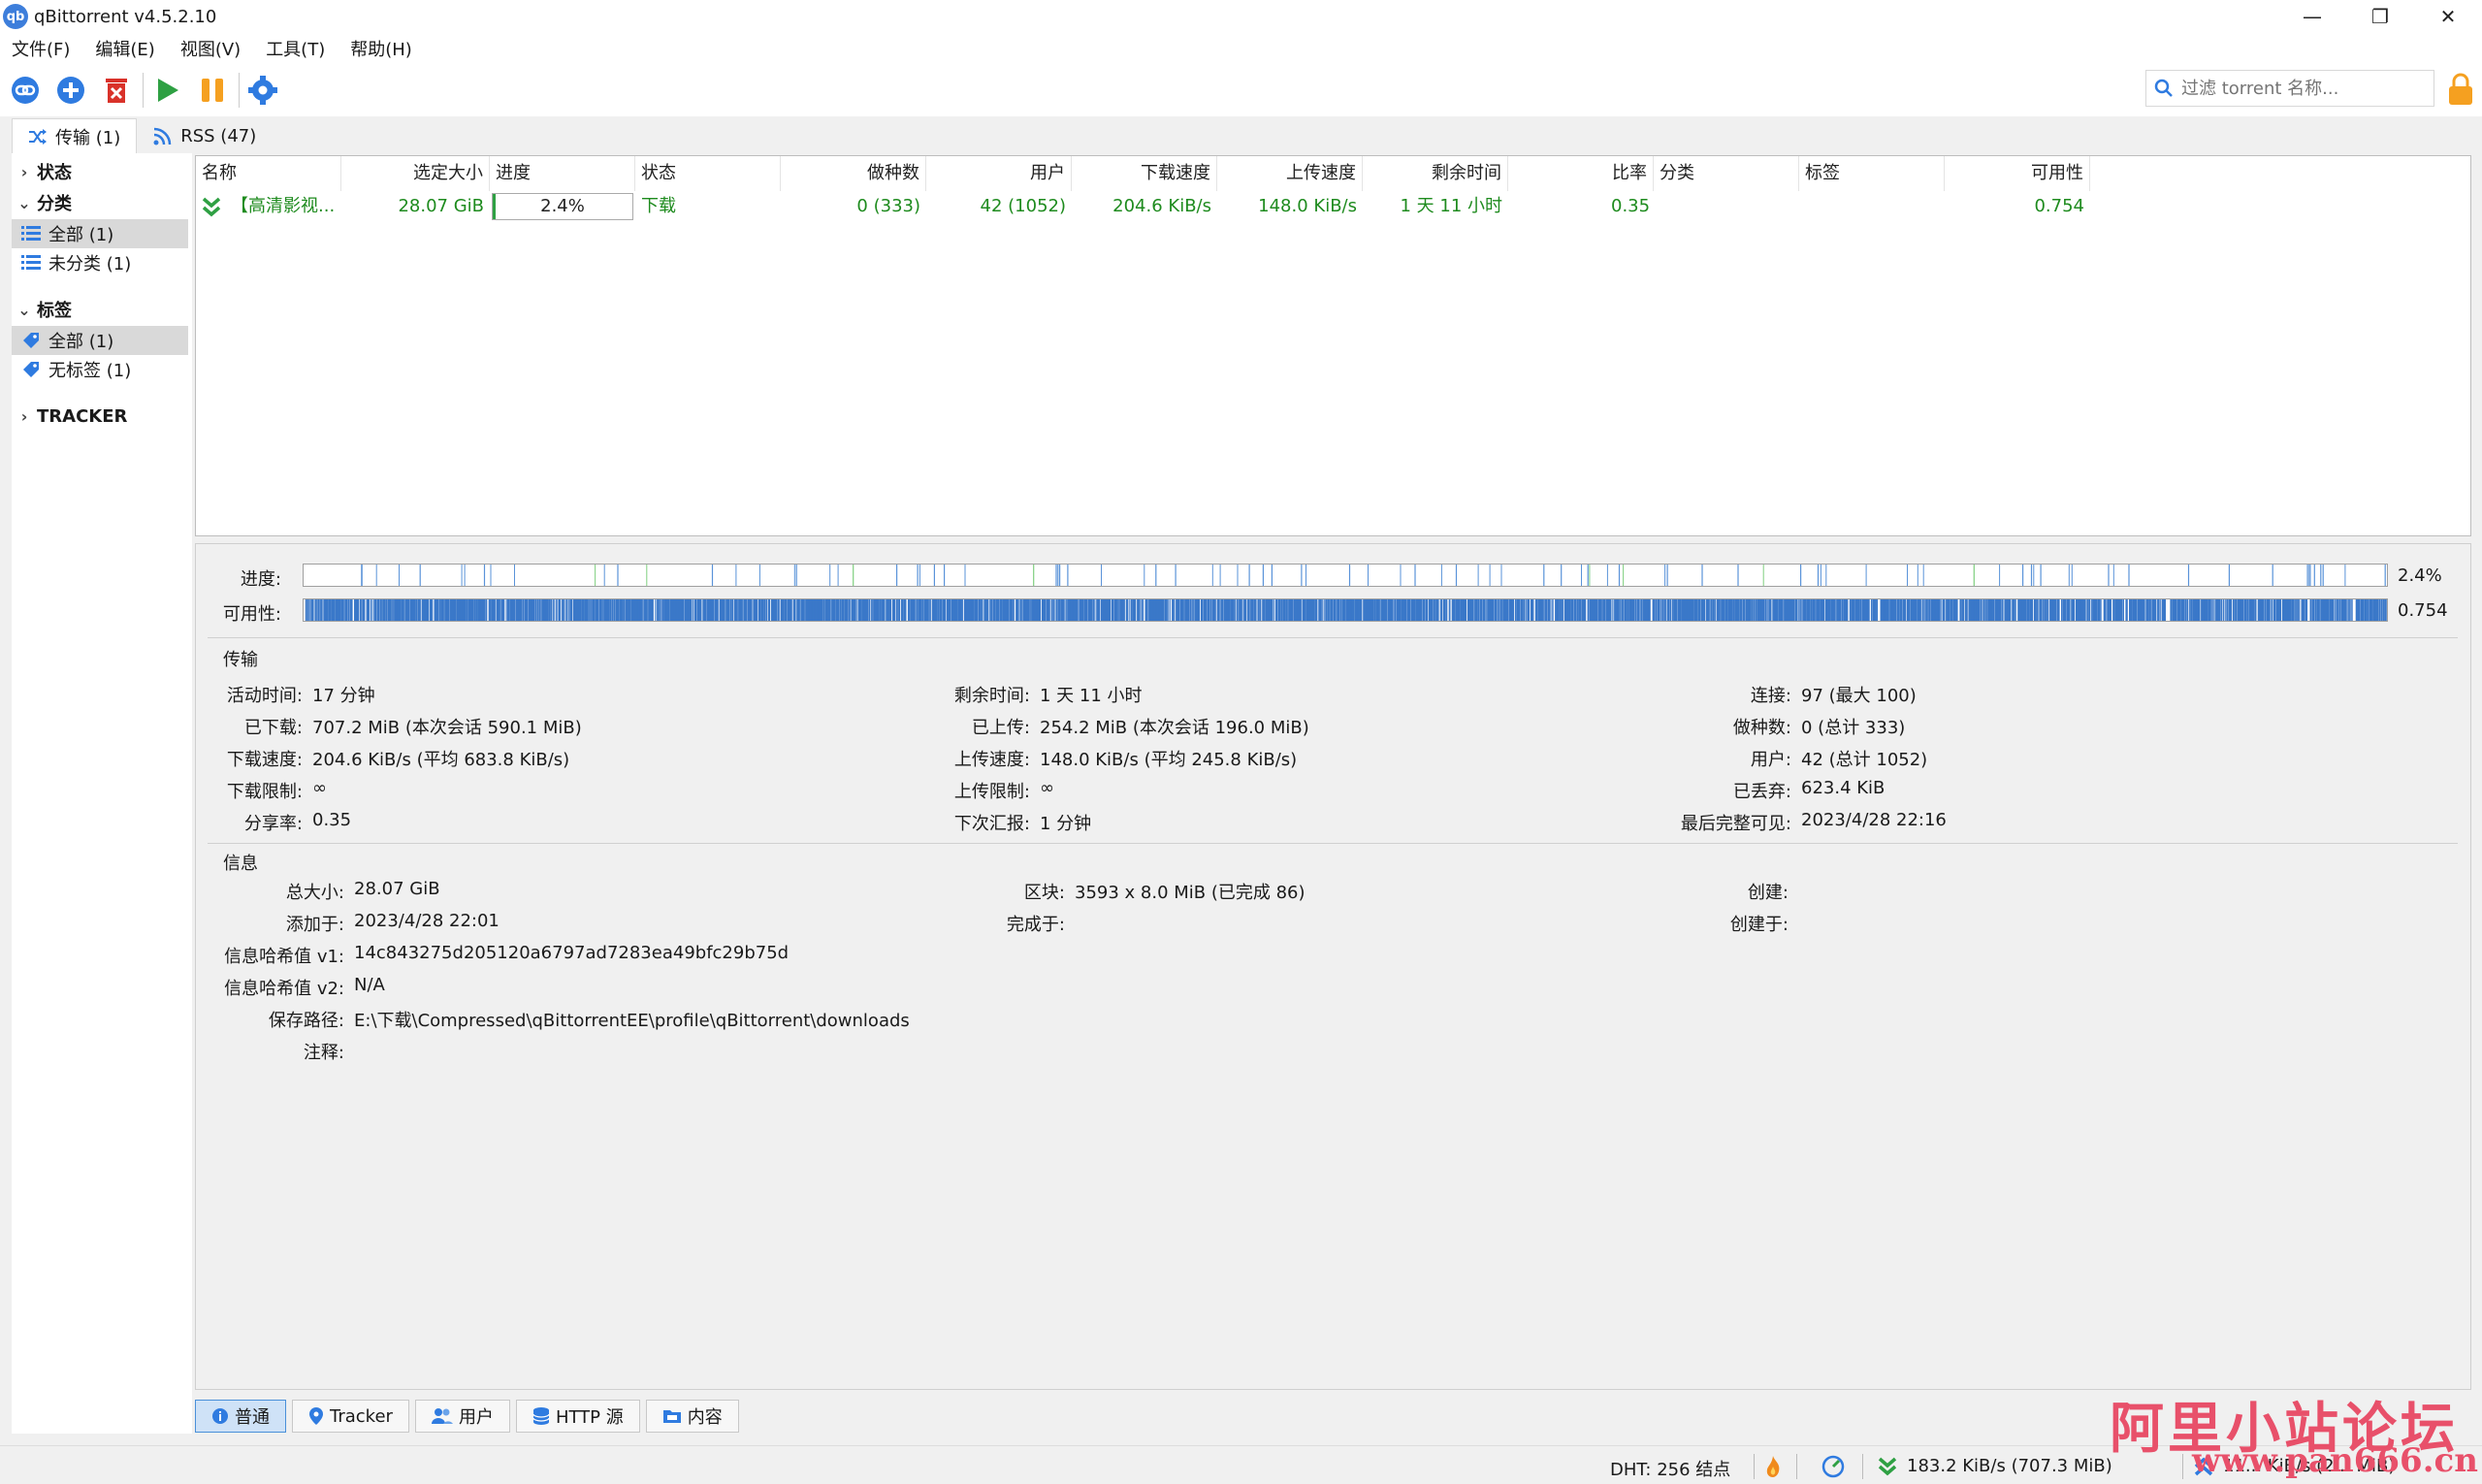  What do you see at coordinates (692, 1417) in the screenshot?
I see `tab-content: 内容` at bounding box center [692, 1417].